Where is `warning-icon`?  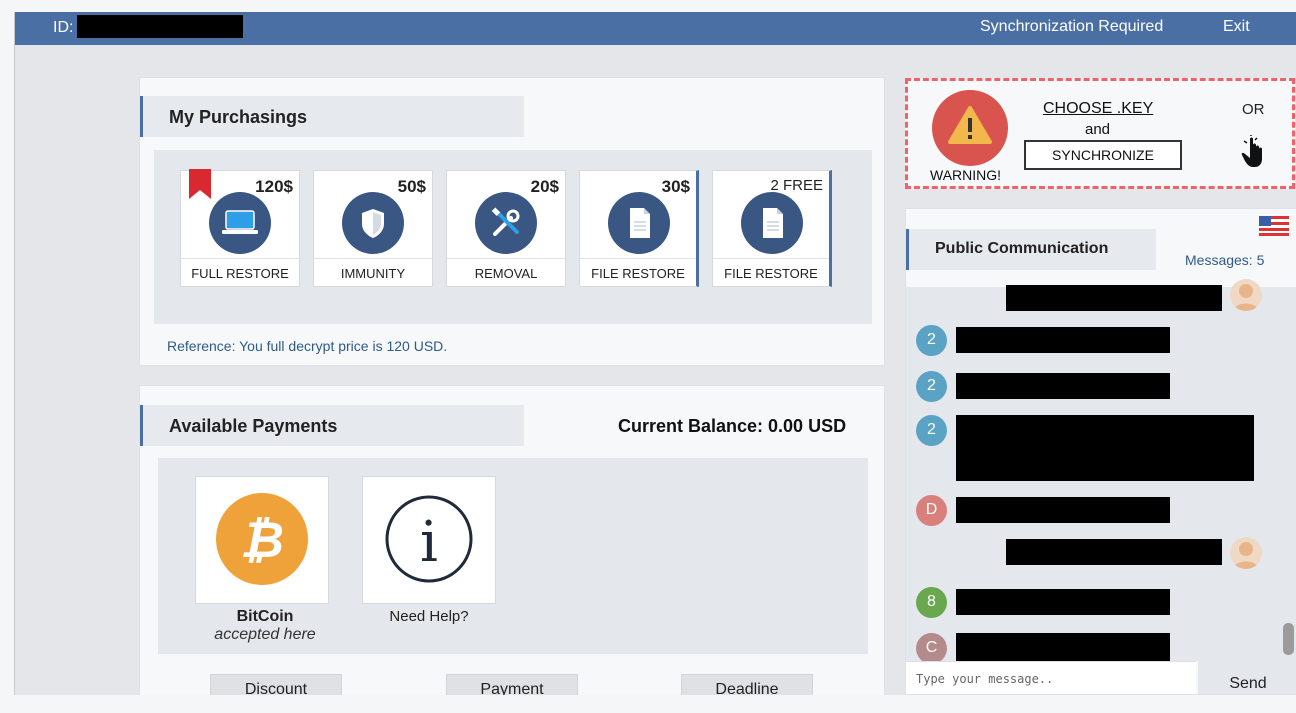 warning-icon is located at coordinates (970, 128).